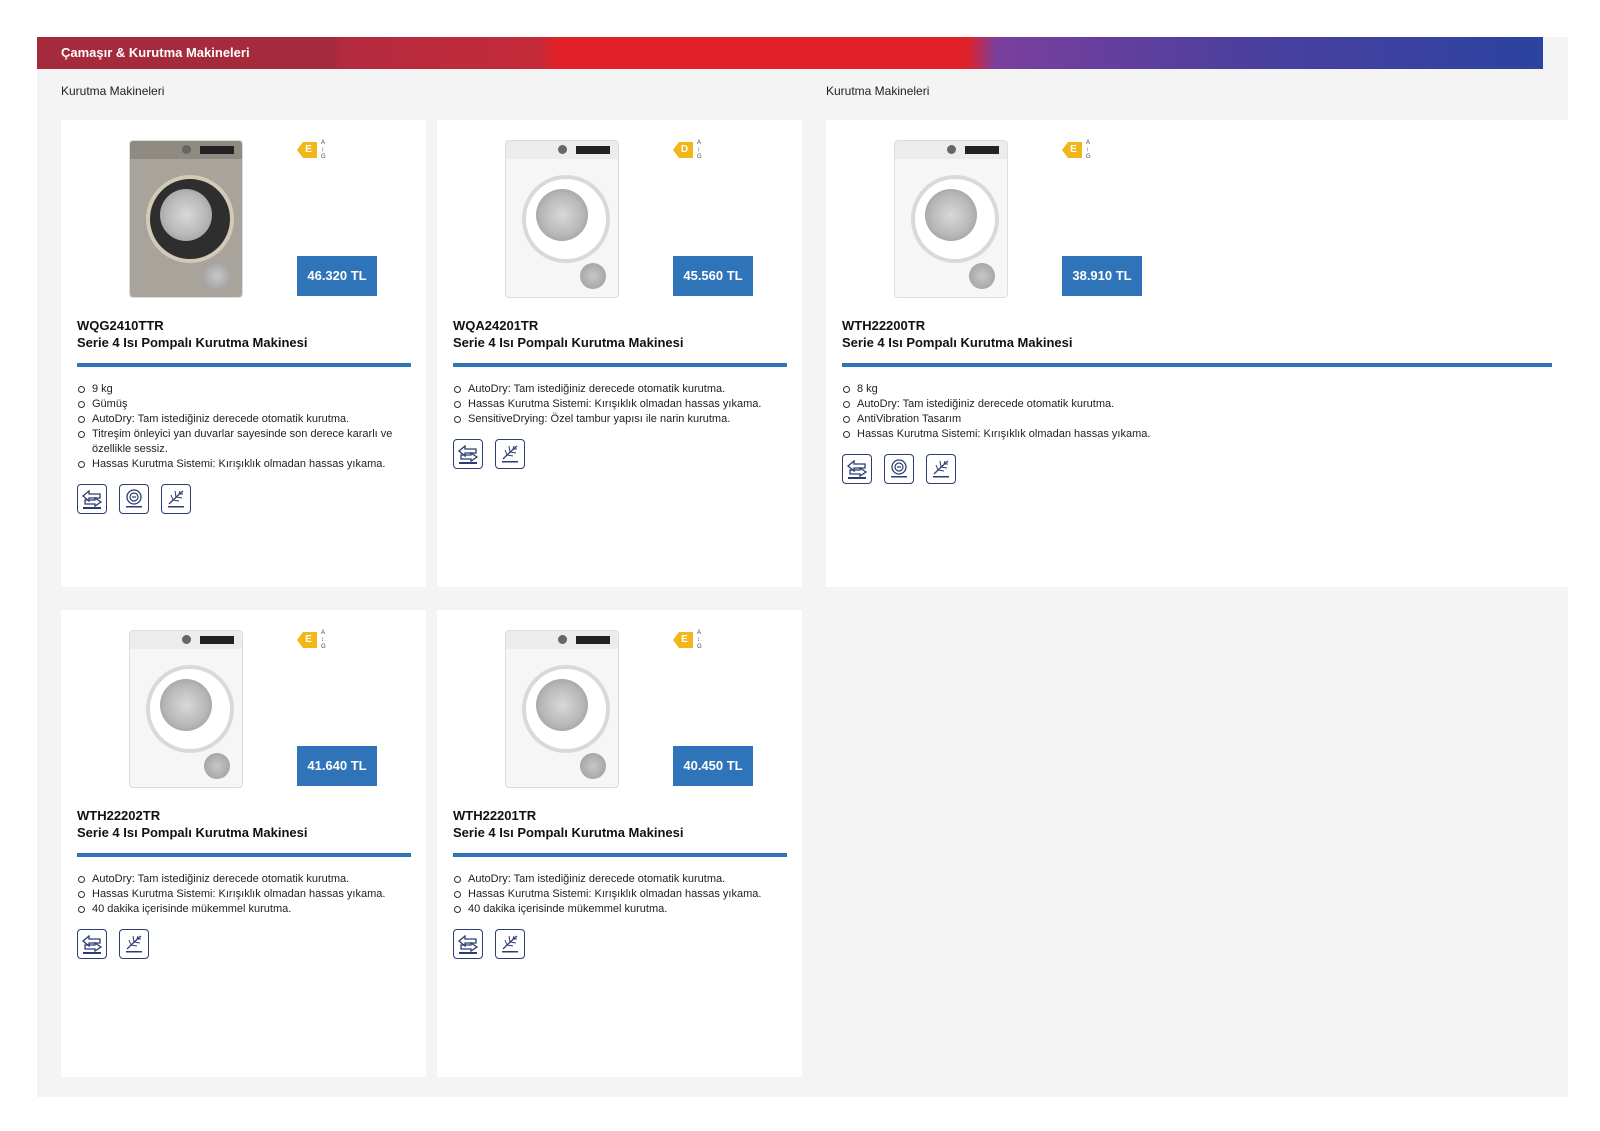 The image size is (1600, 1131). What do you see at coordinates (495, 815) in the screenshot?
I see `product-model: WTH22201TR` at bounding box center [495, 815].